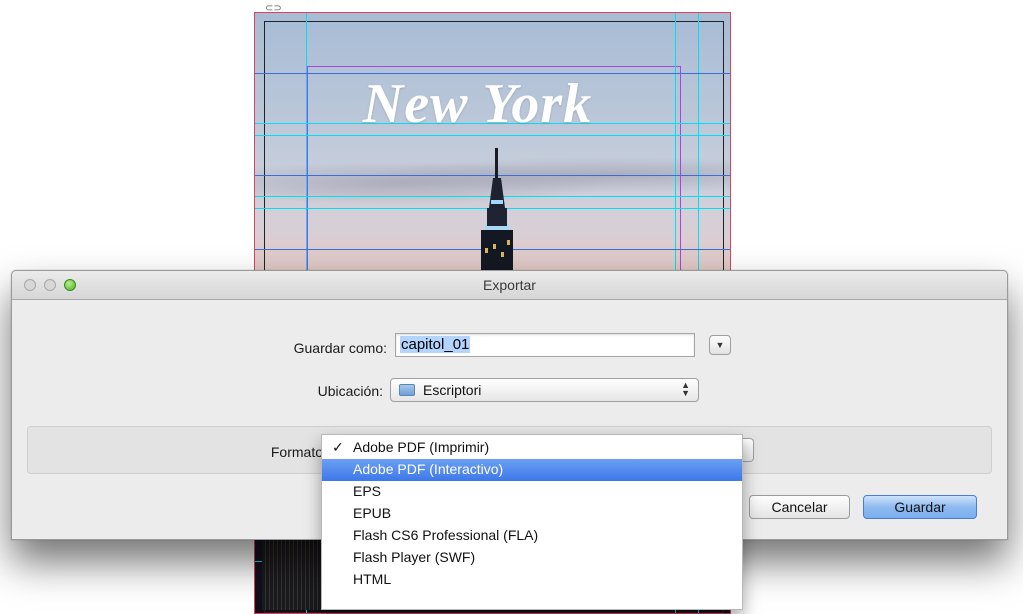 Image resolution: width=1023 pixels, height=614 pixels. What do you see at coordinates (273, 8) in the screenshot?
I see `link-icon: ⊂⊃` at bounding box center [273, 8].